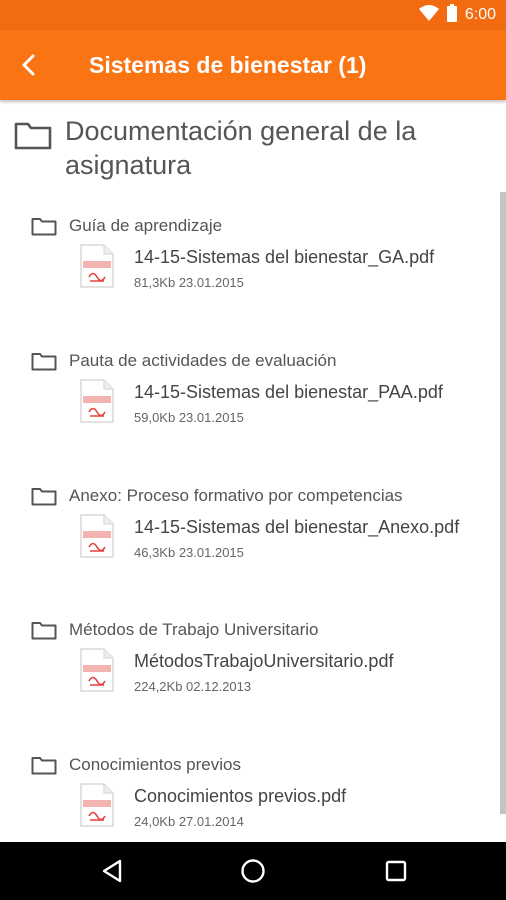 The width and height of the screenshot is (506, 900). I want to click on recents-square-icon, so click(396, 871).